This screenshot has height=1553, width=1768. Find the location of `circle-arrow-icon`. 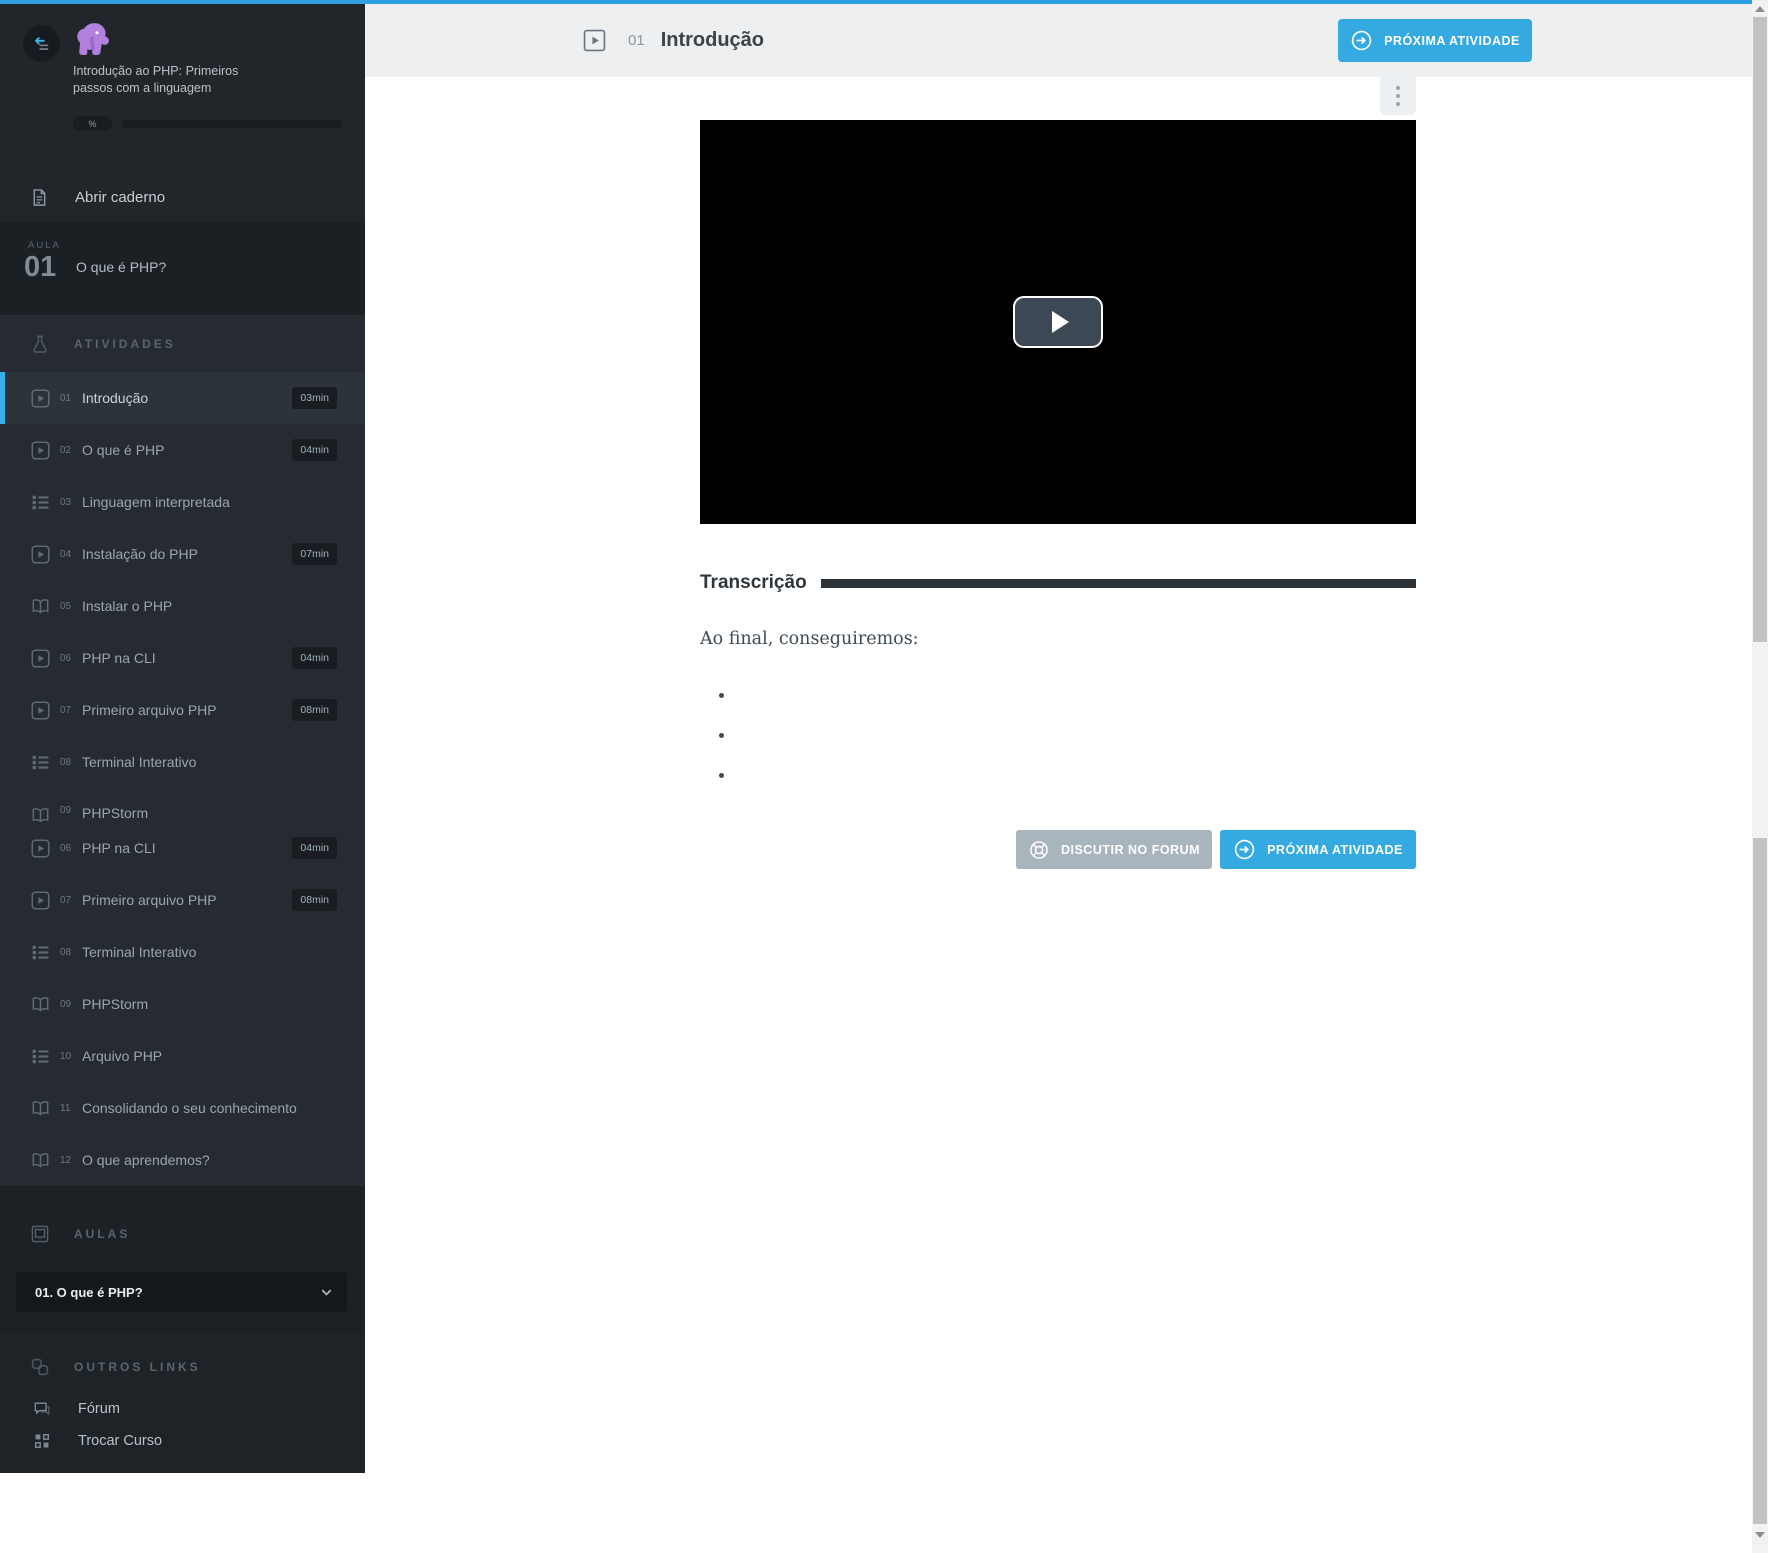

circle-arrow-icon is located at coordinates (1361, 40).